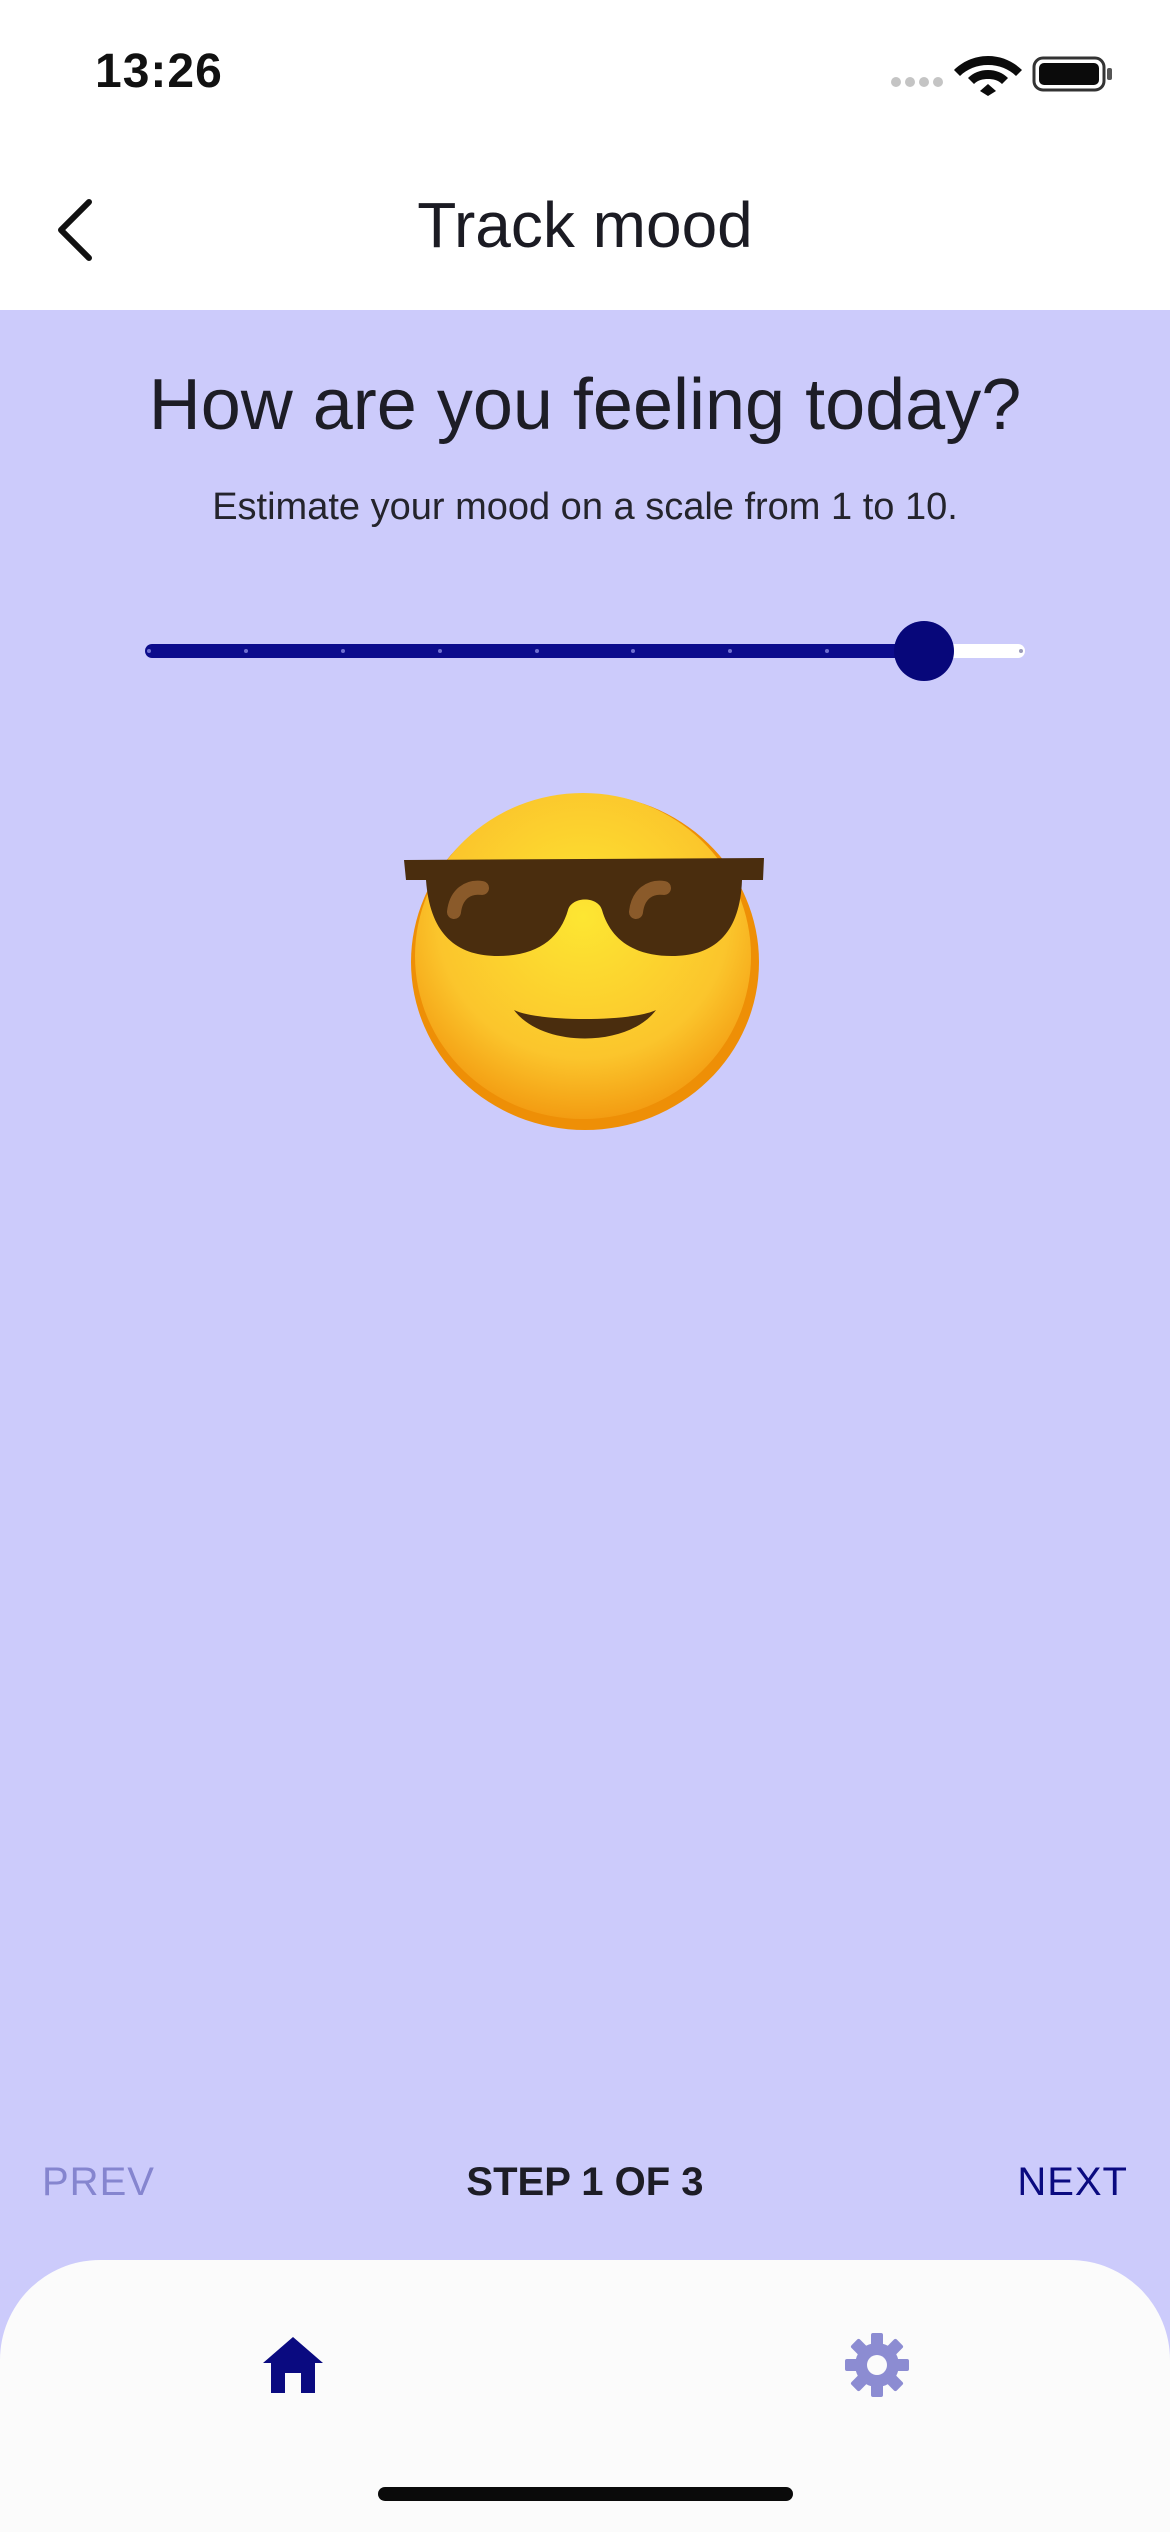 The height and width of the screenshot is (2532, 1170). Describe the element at coordinates (159, 71) in the screenshot. I see `status-time: 13:26` at that location.